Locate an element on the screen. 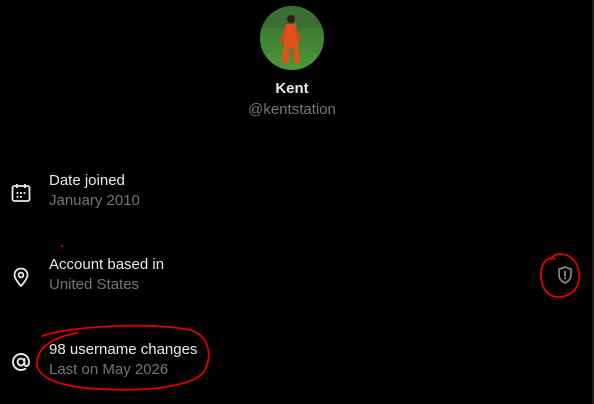 The height and width of the screenshot is (404, 594). profile-name: Kent is located at coordinates (292, 88).